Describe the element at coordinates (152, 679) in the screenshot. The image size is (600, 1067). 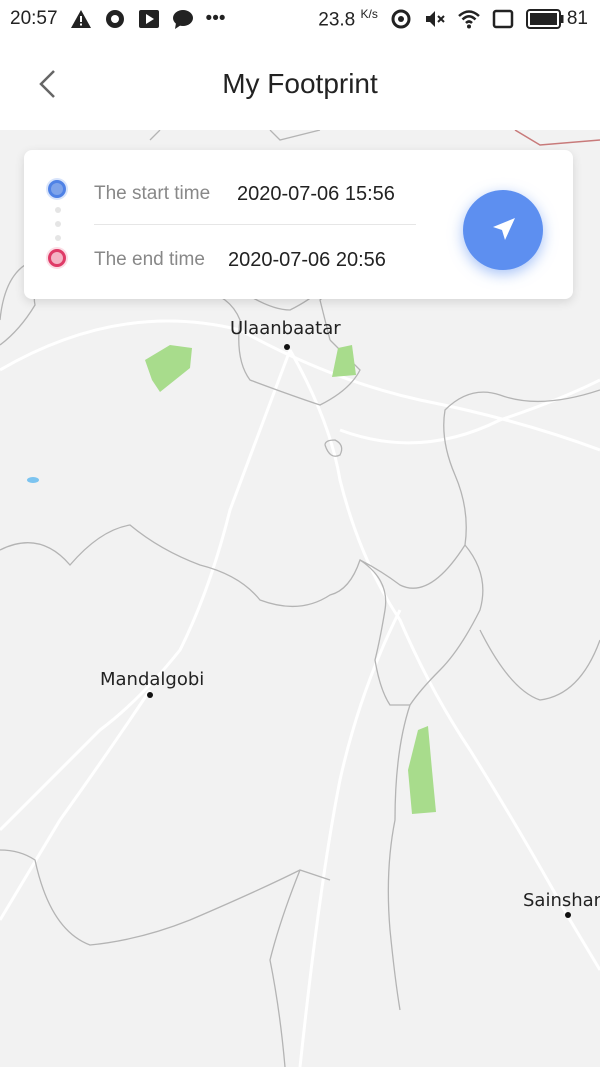
I see `city-label-mandalgobi: Mandalgobi` at that location.